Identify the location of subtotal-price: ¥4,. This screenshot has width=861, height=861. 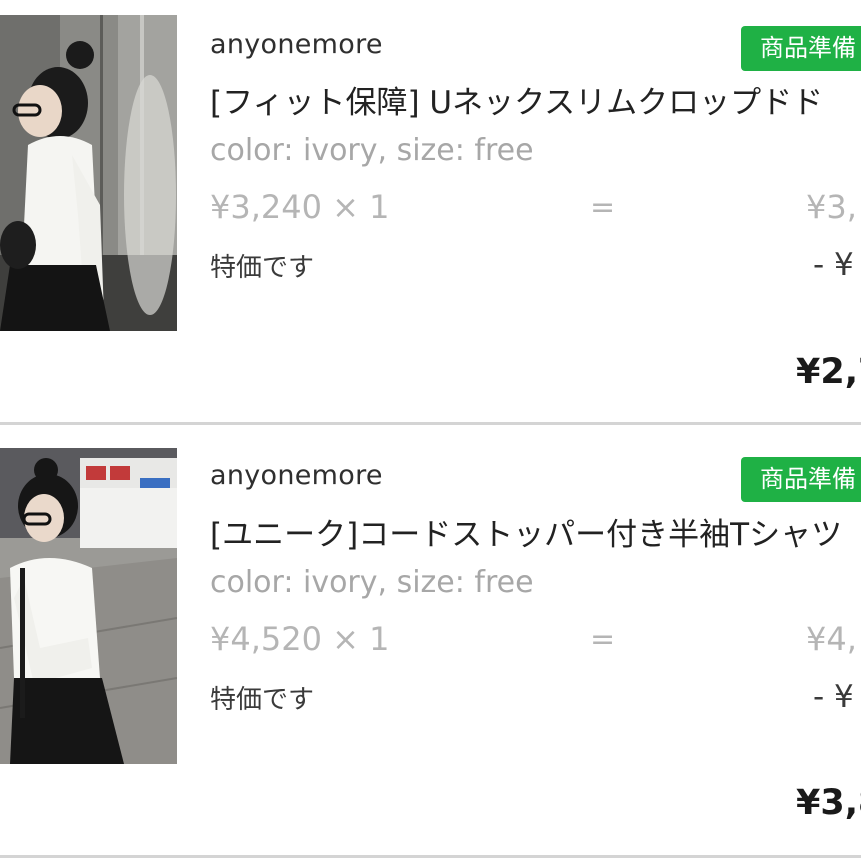
(831, 639).